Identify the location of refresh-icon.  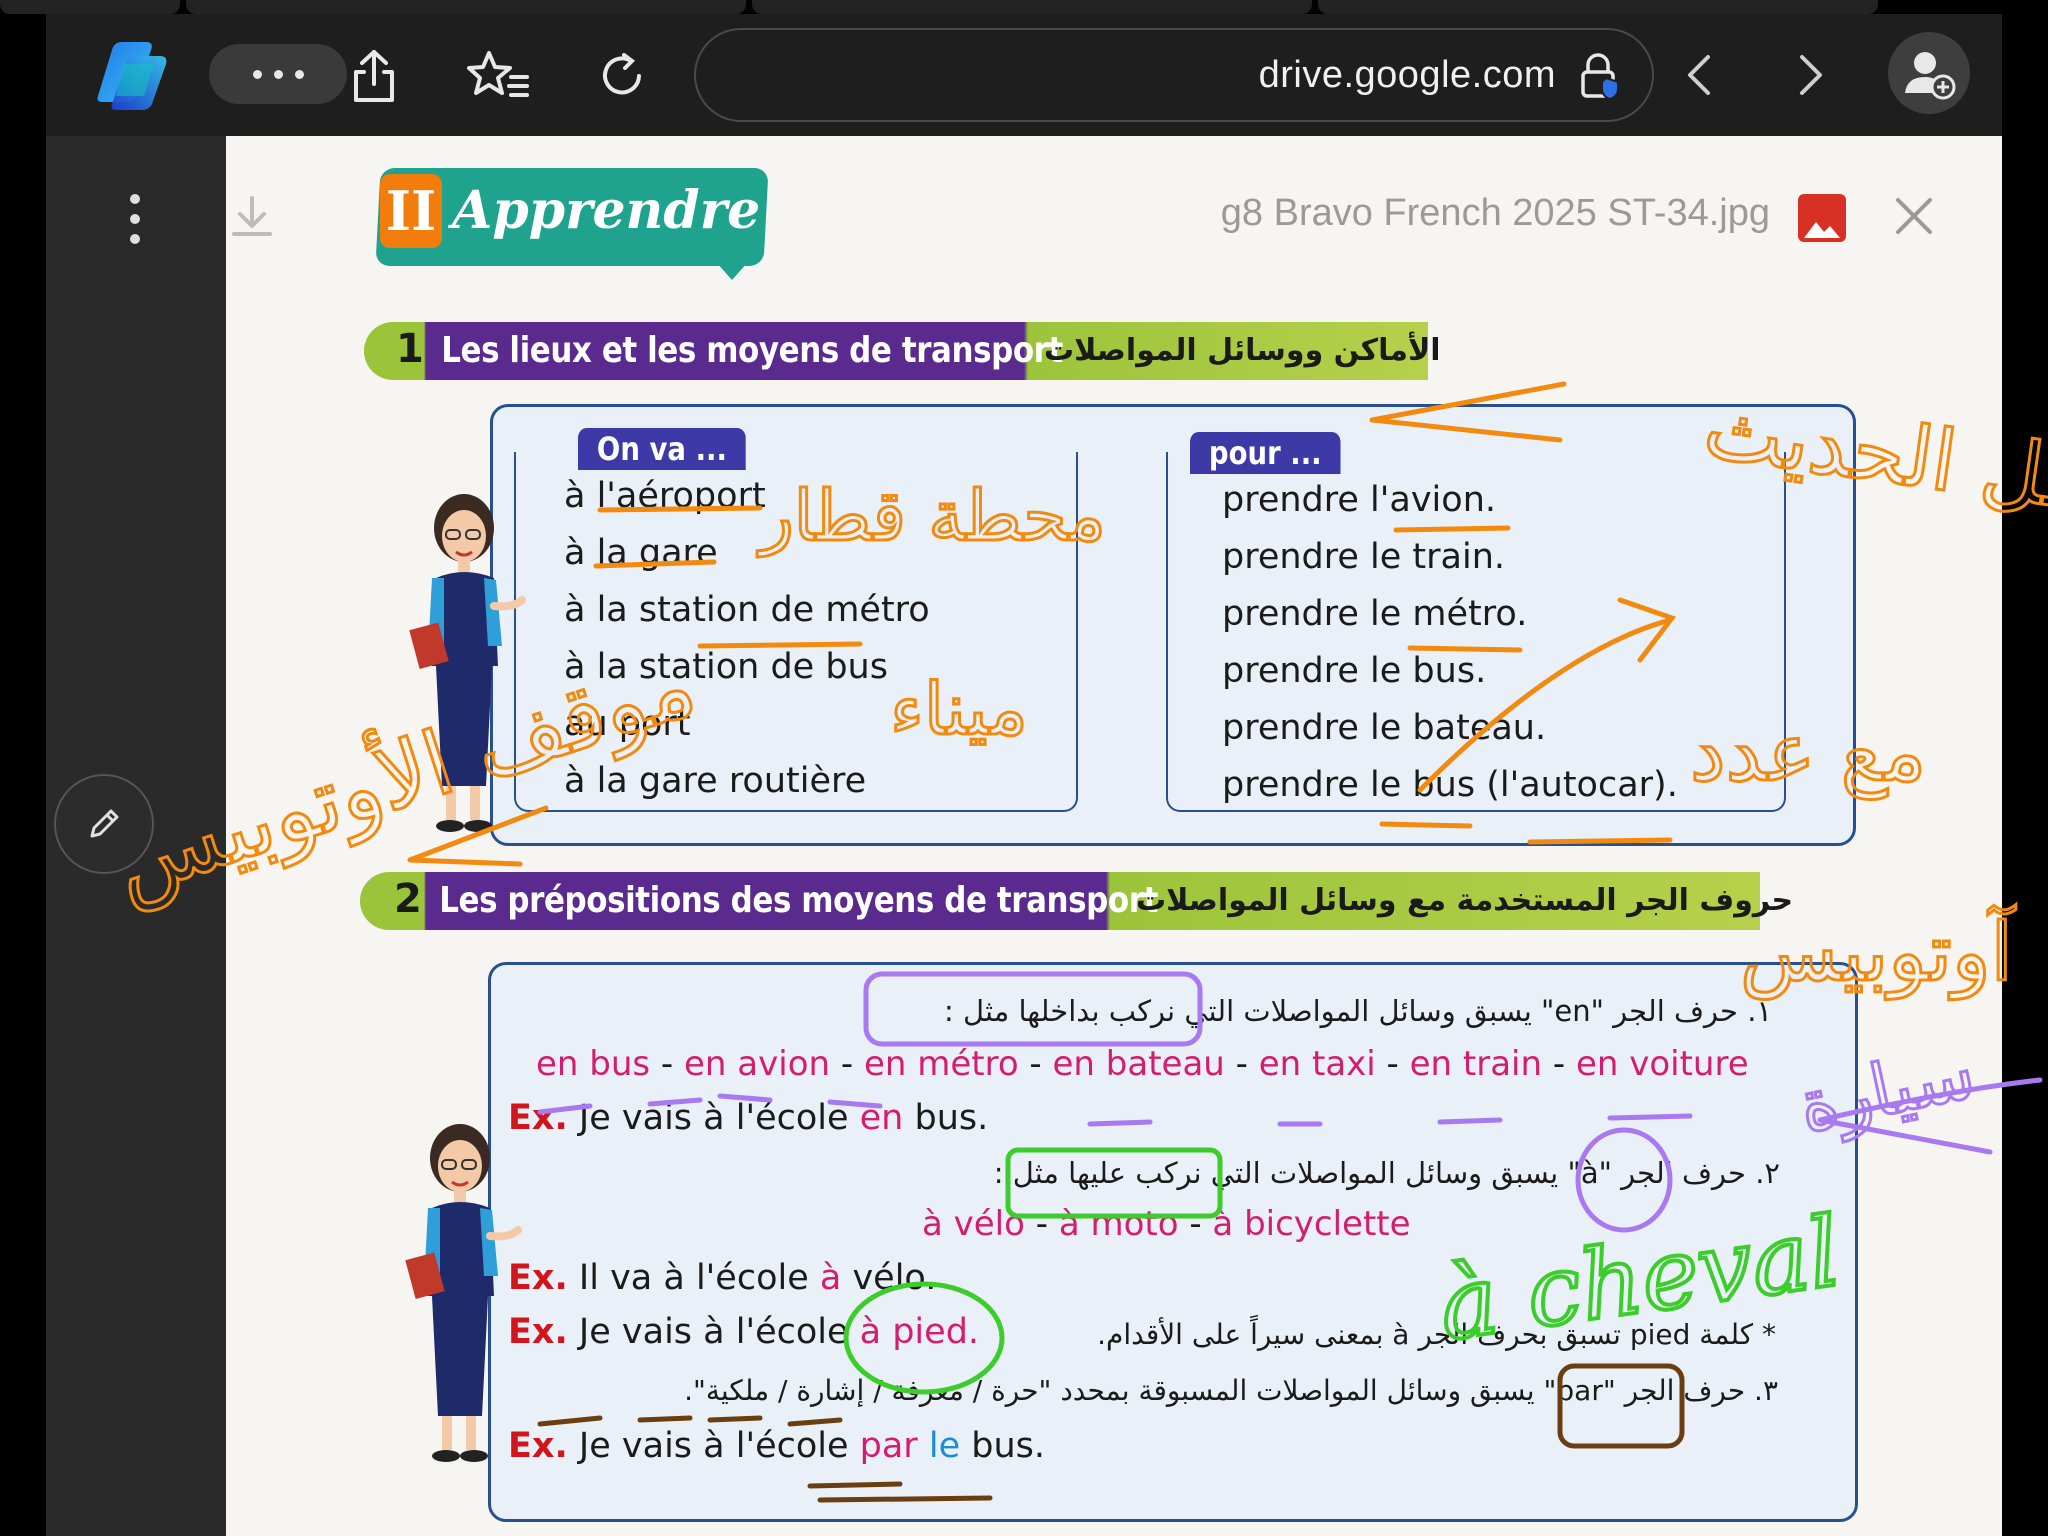
(622, 76).